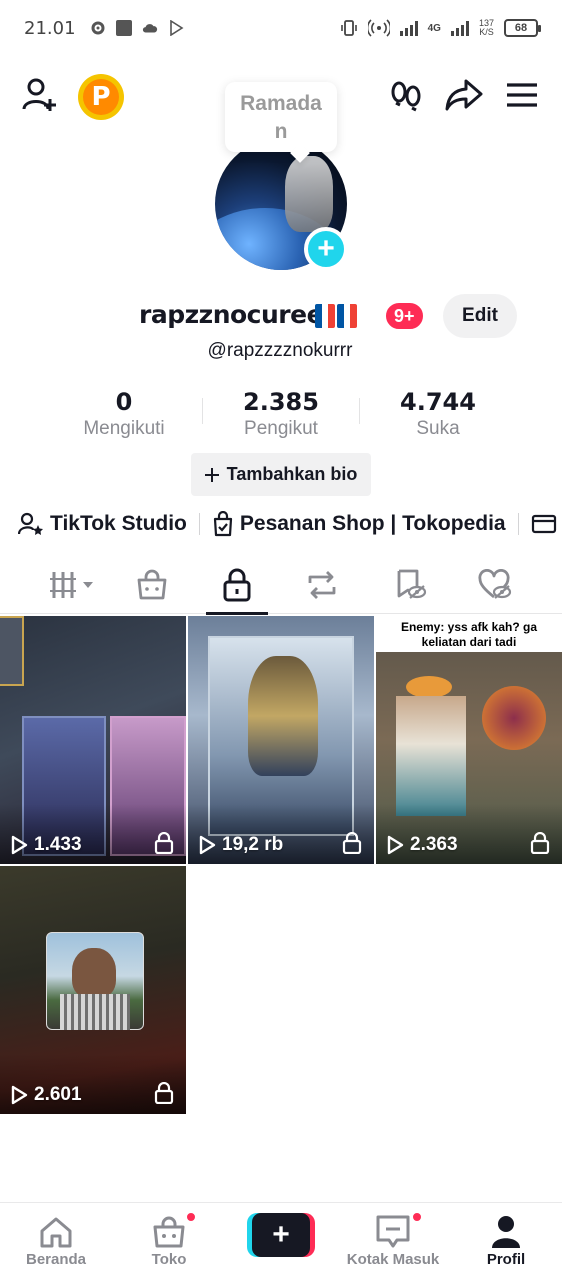  I want to click on video-thumbnail: 19,2 rb, so click(281, 740).